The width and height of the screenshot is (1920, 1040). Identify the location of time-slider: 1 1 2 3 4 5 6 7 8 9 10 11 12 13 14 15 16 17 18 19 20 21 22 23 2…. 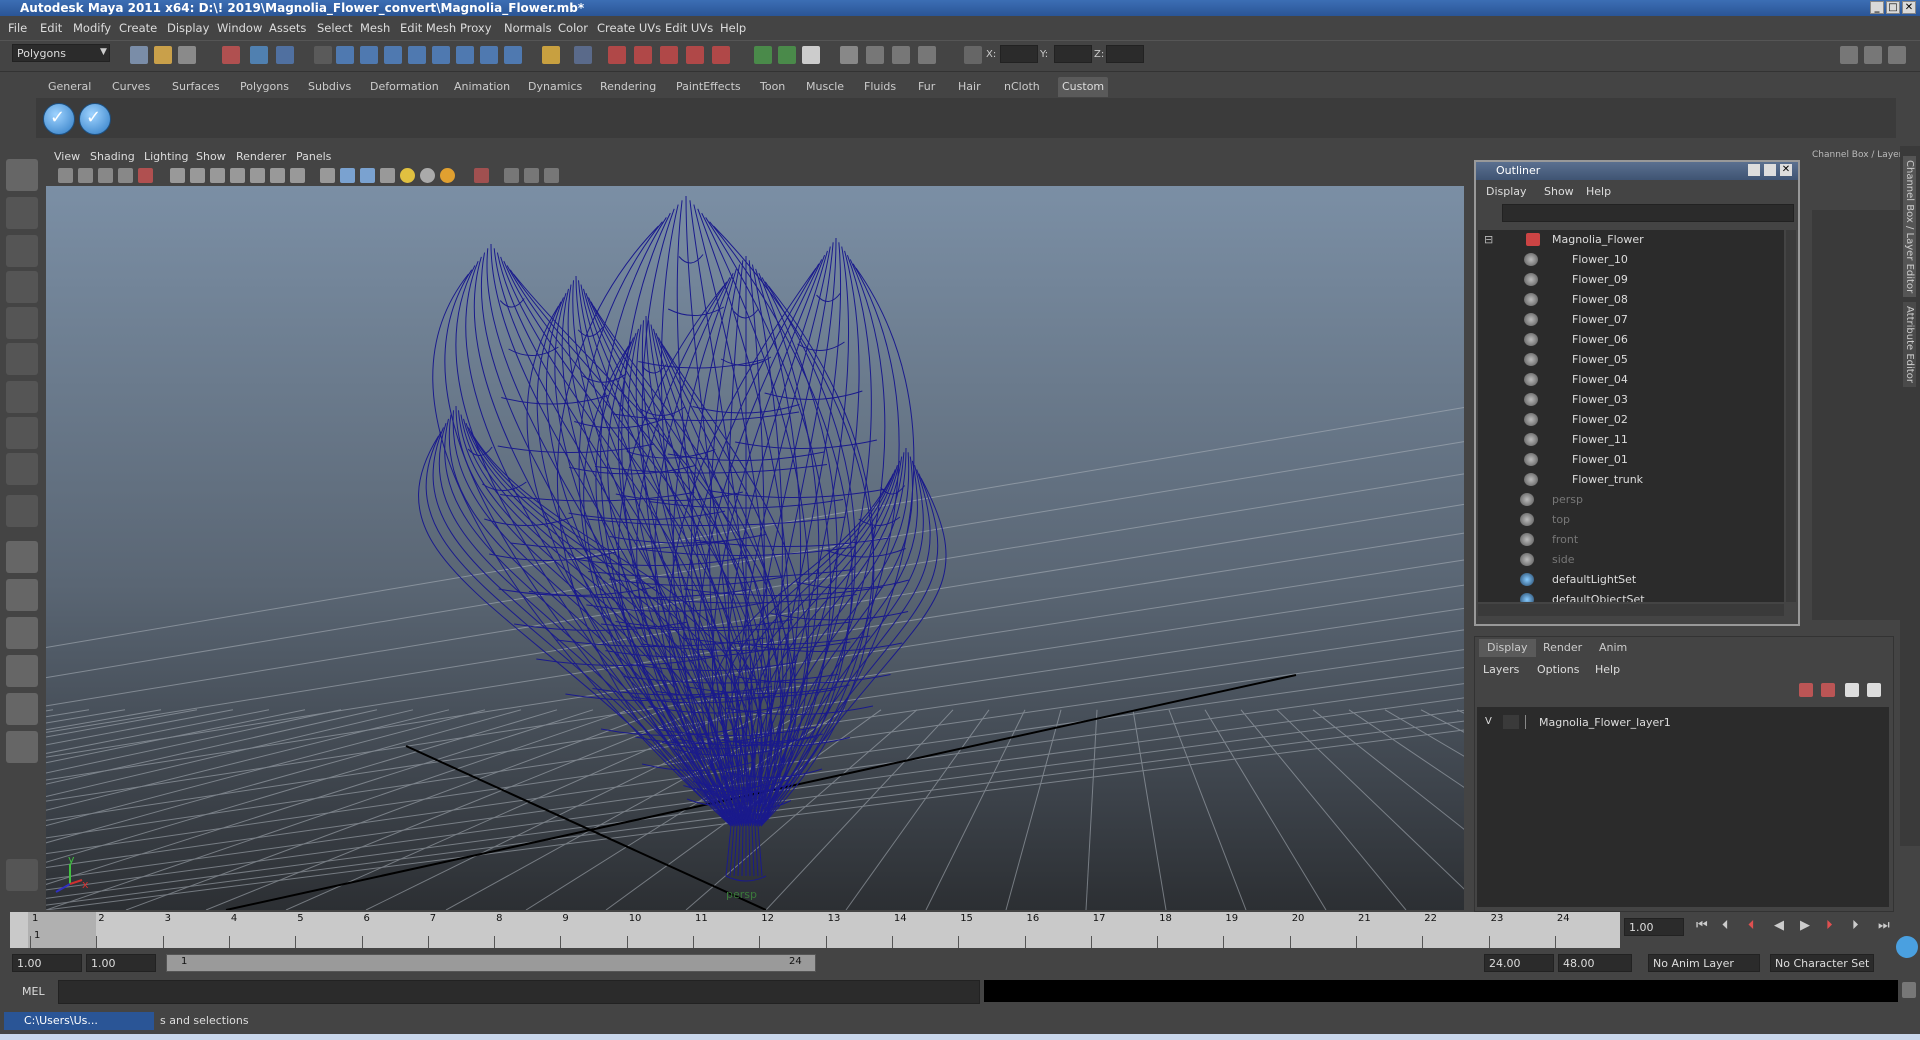
(815, 930).